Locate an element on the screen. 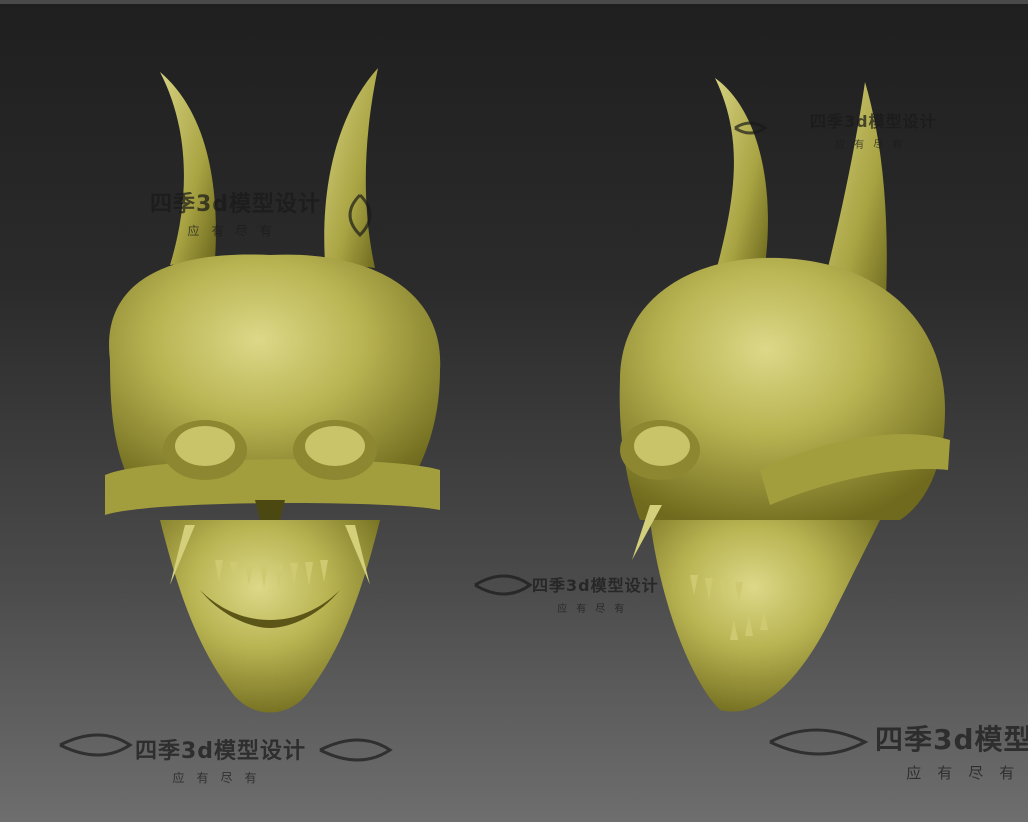  watermark-bottom-left: 四季3d模型设计 应有尽有 is located at coordinates (220, 759).